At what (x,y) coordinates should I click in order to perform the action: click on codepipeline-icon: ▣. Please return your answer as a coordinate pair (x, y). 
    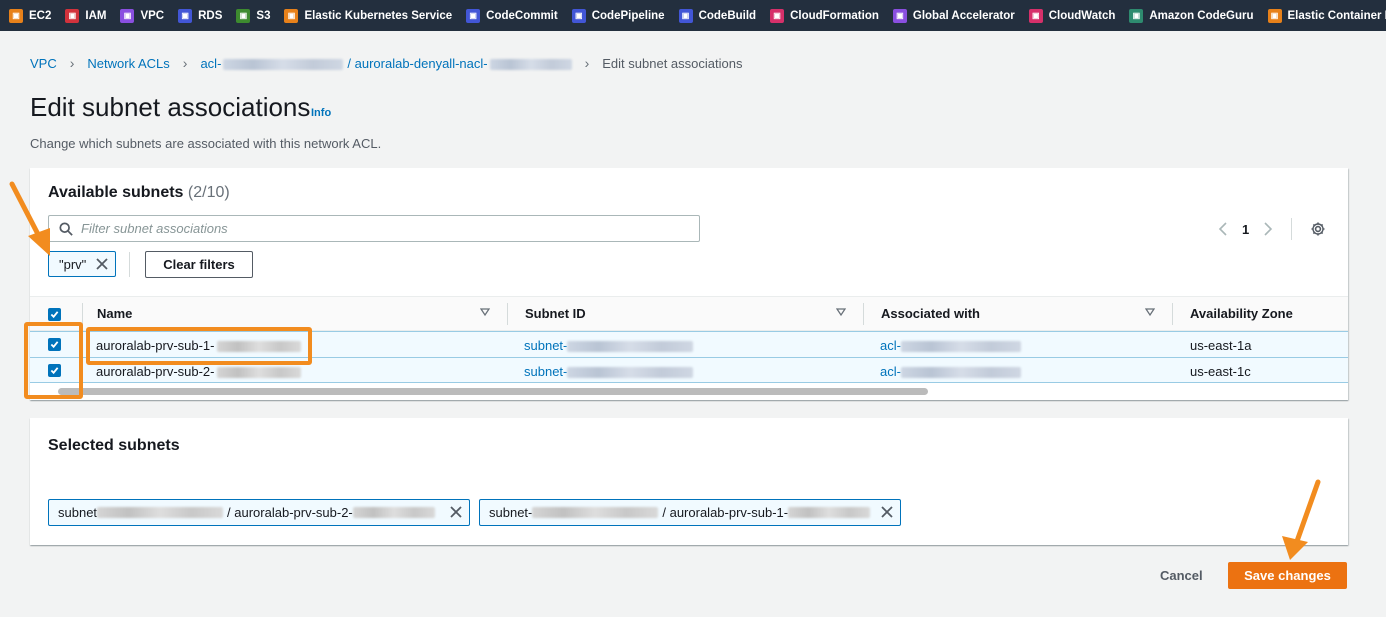
    Looking at the image, I should click on (578, 15).